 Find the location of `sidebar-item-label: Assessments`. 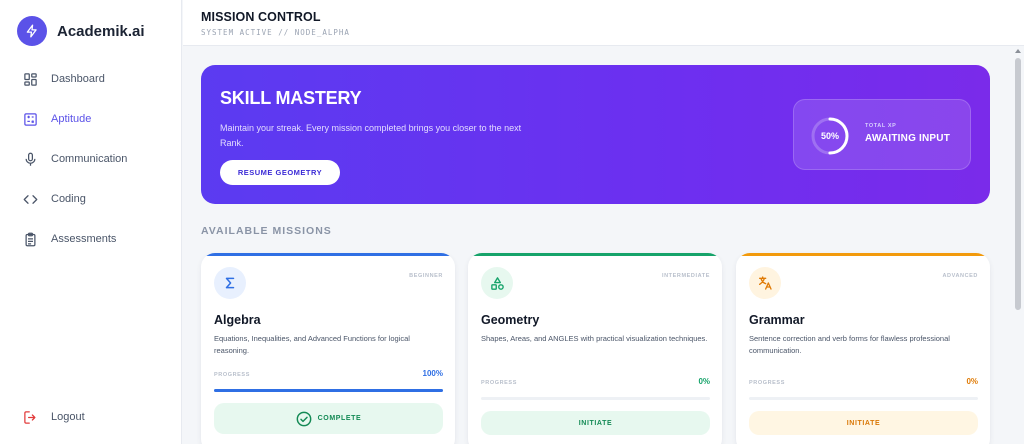

sidebar-item-label: Assessments is located at coordinates (84, 239).